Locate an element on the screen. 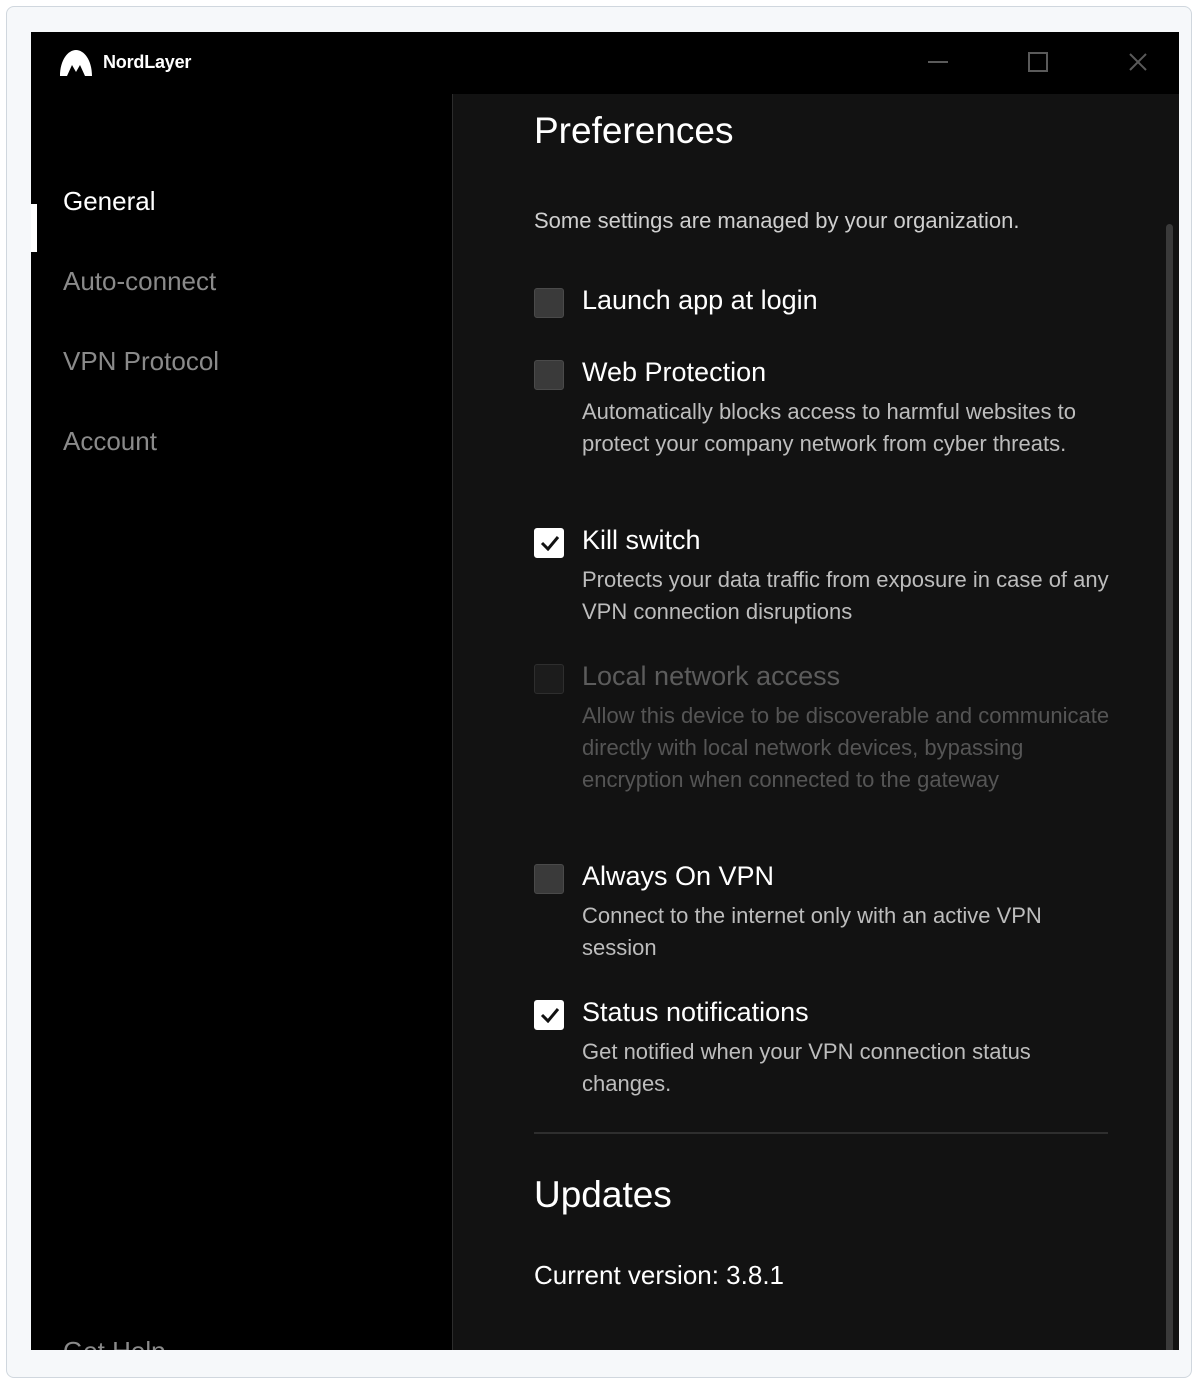 The height and width of the screenshot is (1378, 1192). sidebar-item-auto-connect: Auto-connect is located at coordinates (139, 281).